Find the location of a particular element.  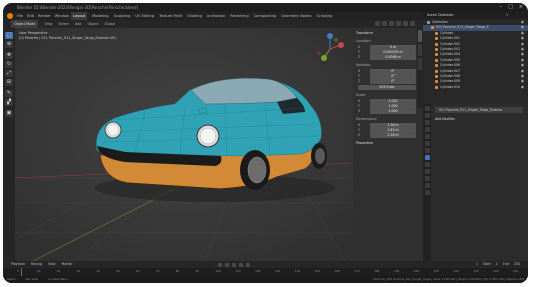

particles-properties-icon is located at coordinates (427, 164).